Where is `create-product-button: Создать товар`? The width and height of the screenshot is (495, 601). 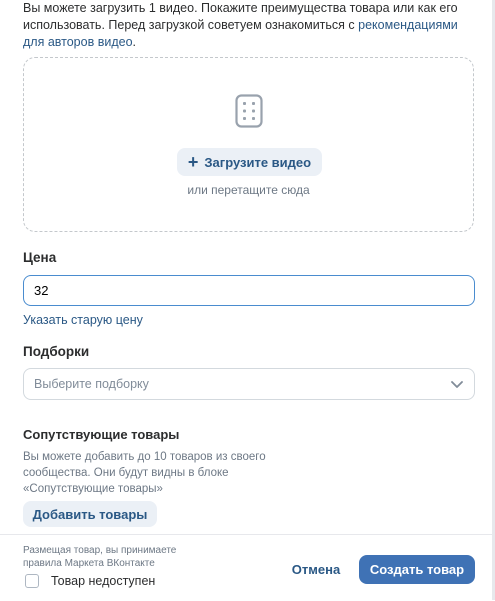 create-product-button: Создать товар is located at coordinates (417, 569).